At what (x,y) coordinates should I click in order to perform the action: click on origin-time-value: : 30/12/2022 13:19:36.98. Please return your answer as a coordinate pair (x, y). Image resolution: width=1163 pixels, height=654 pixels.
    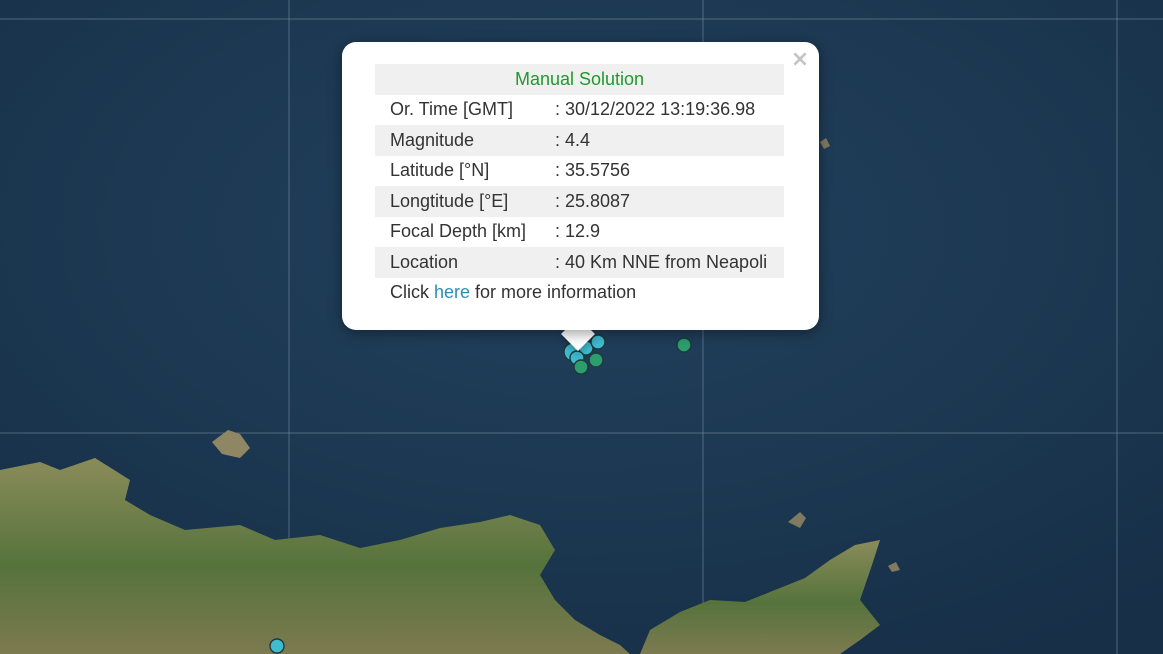
    Looking at the image, I should click on (655, 109).